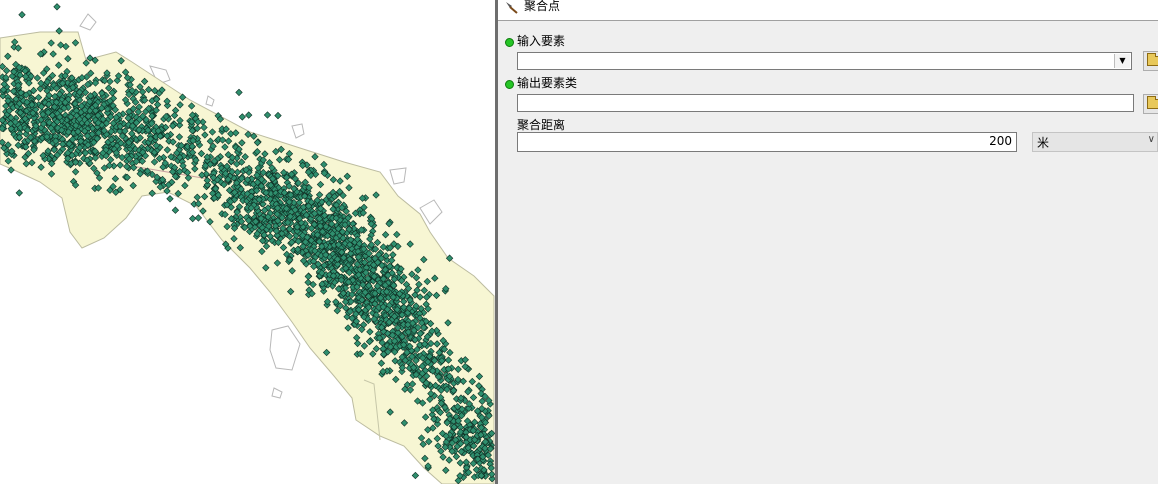  What do you see at coordinates (767, 142) in the screenshot?
I see `aggregation-distance-input: 200` at bounding box center [767, 142].